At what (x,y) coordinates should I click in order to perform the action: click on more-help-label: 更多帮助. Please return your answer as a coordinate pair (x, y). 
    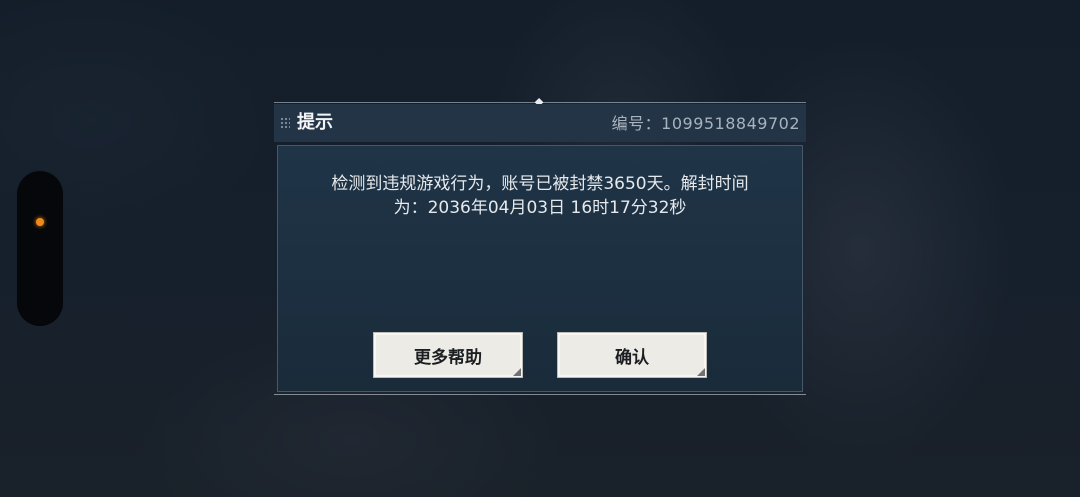
    Looking at the image, I should click on (448, 357).